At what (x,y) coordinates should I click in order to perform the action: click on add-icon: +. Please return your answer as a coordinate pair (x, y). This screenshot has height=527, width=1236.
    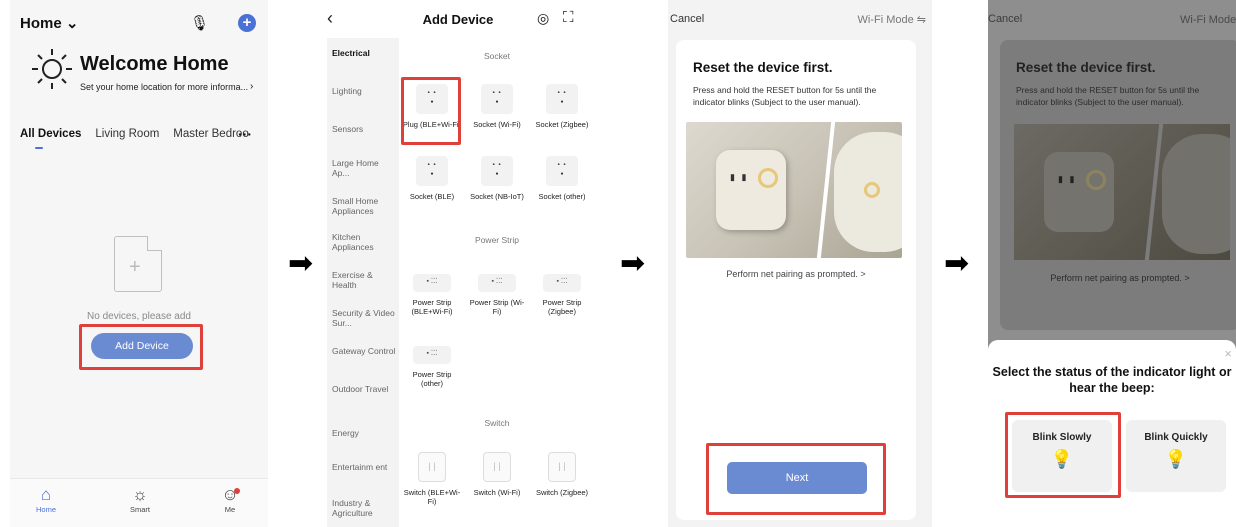
    Looking at the image, I should click on (247, 23).